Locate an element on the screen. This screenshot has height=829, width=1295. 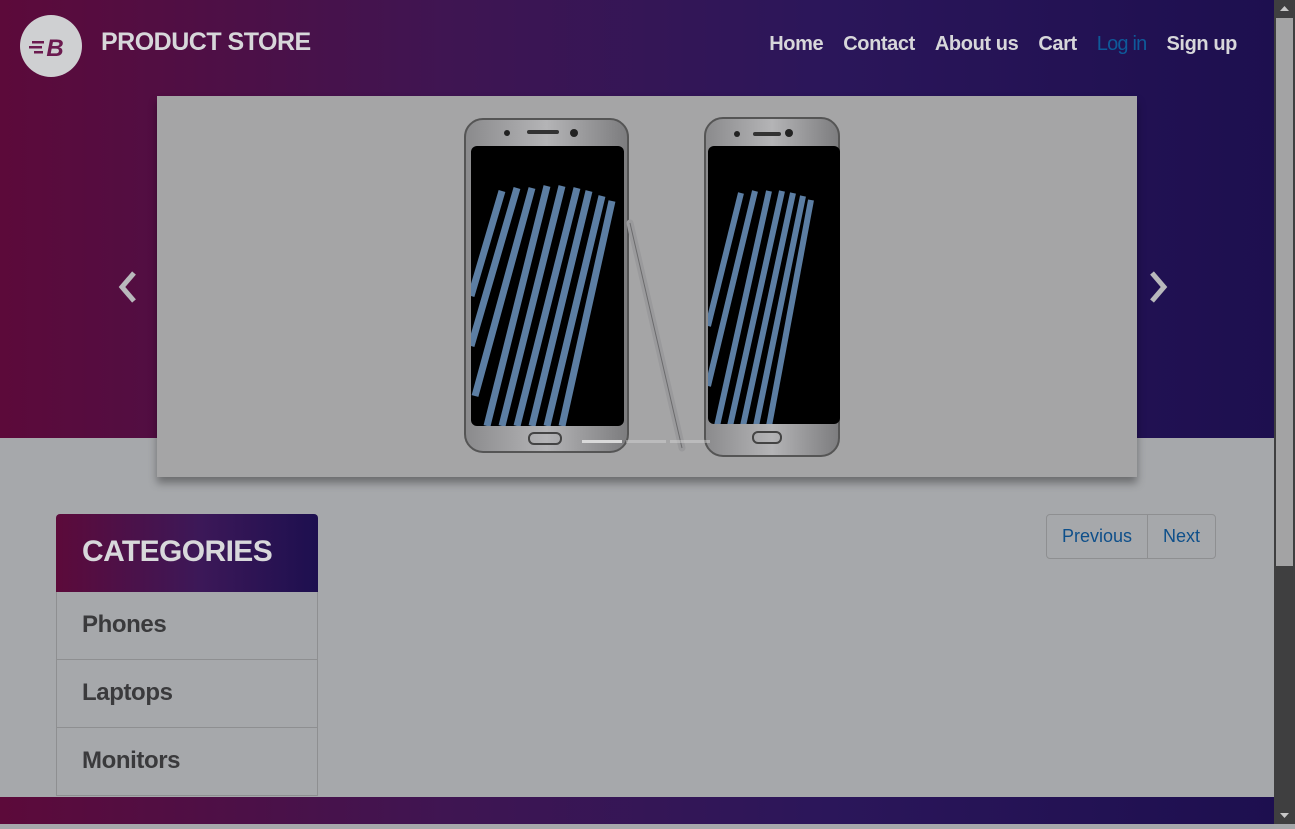
vertical-scrollbar is located at coordinates (1284, 412).